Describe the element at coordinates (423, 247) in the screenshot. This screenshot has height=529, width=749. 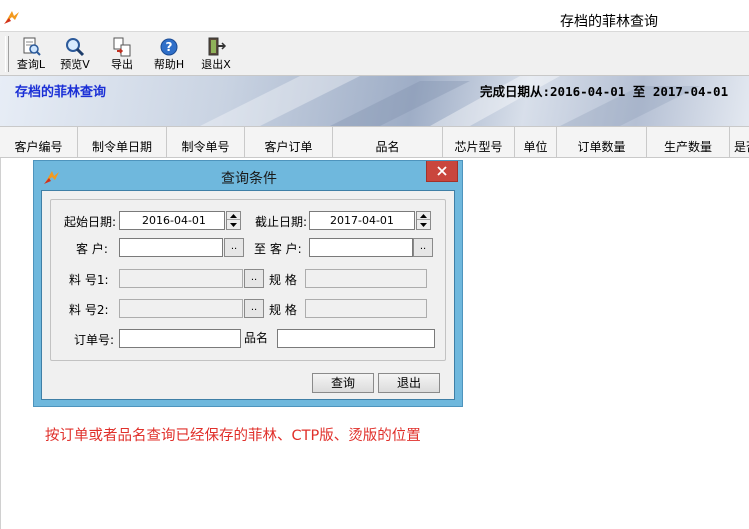
I see `customer-to-browse-button: ..` at that location.